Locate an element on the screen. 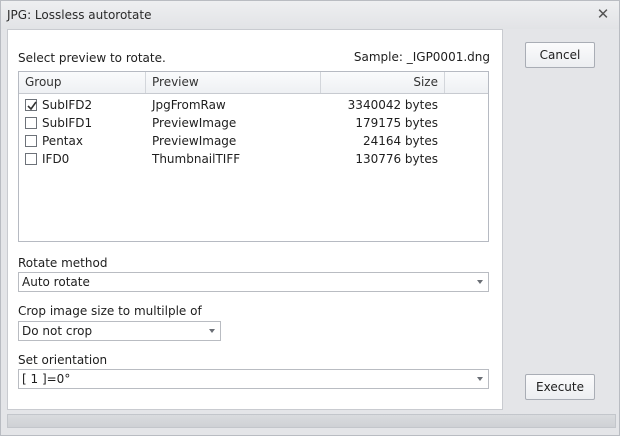 The width and height of the screenshot is (620, 436). orientation-select: [ 1 ]=0° is located at coordinates (253, 379).